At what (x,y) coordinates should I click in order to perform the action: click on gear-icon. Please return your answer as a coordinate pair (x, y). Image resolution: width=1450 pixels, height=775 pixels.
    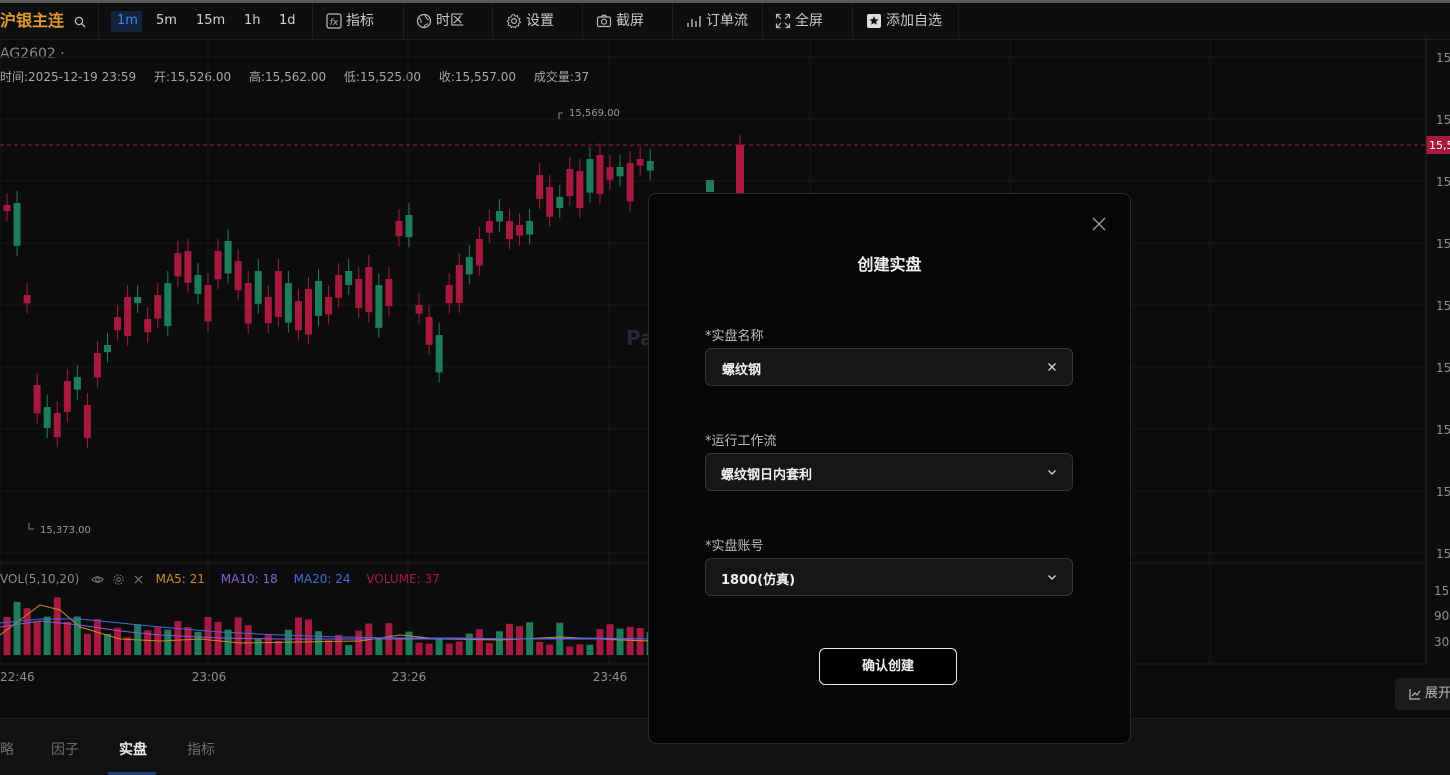
    Looking at the image, I should click on (118, 579).